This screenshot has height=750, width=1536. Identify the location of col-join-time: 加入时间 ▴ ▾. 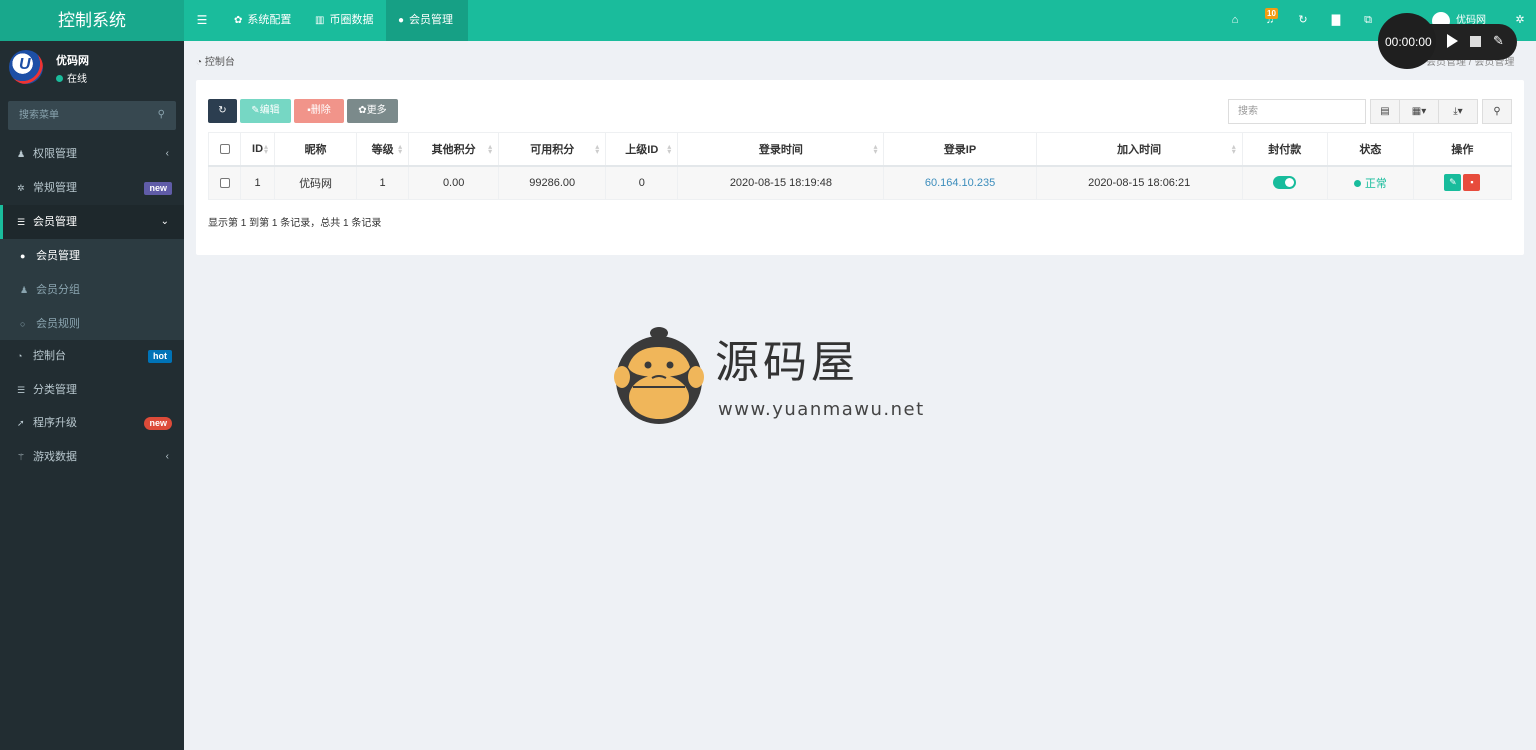
(1139, 149).